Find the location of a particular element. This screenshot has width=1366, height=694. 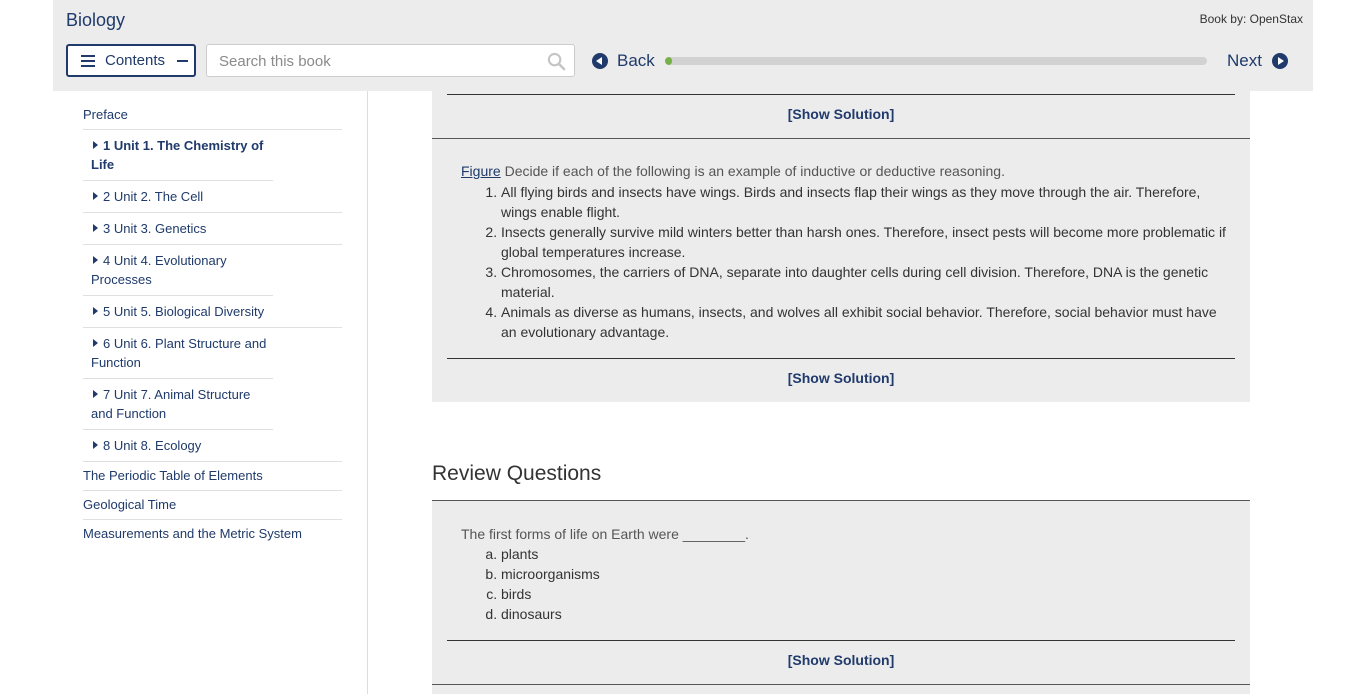

toc-item-label: 7 Unit 7. Animal Structure and Function is located at coordinates (171, 404).